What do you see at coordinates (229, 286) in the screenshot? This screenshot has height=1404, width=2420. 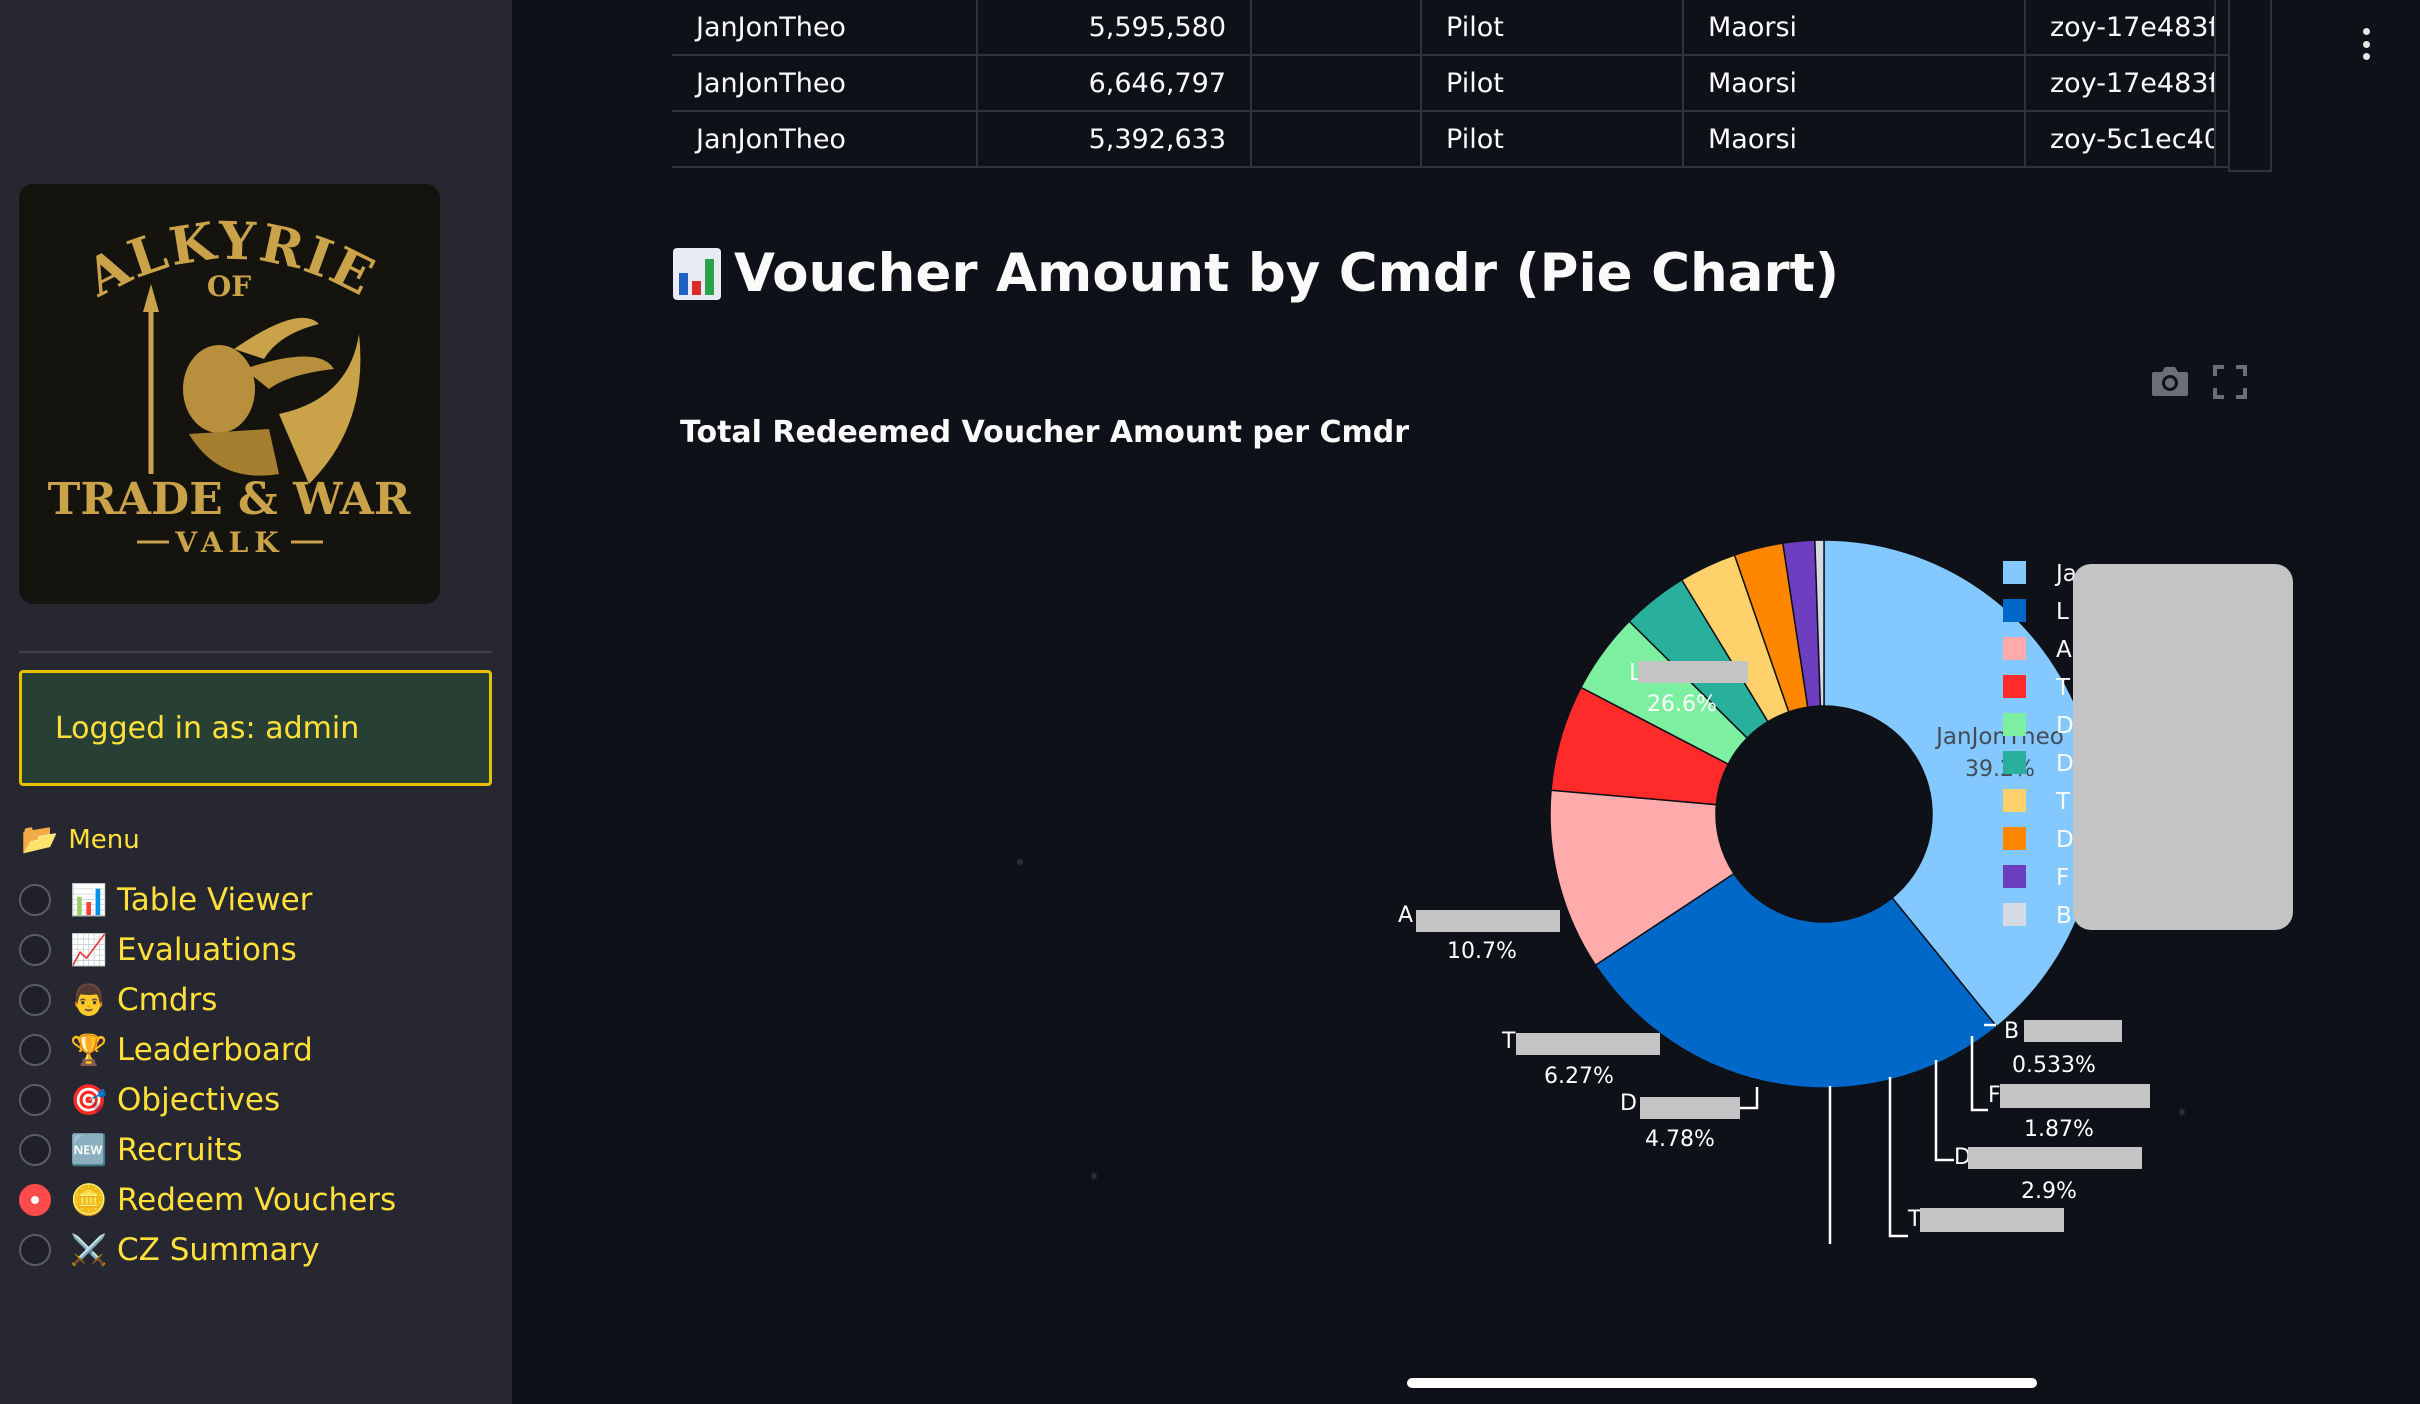 I see `logo-line-2: OF` at bounding box center [229, 286].